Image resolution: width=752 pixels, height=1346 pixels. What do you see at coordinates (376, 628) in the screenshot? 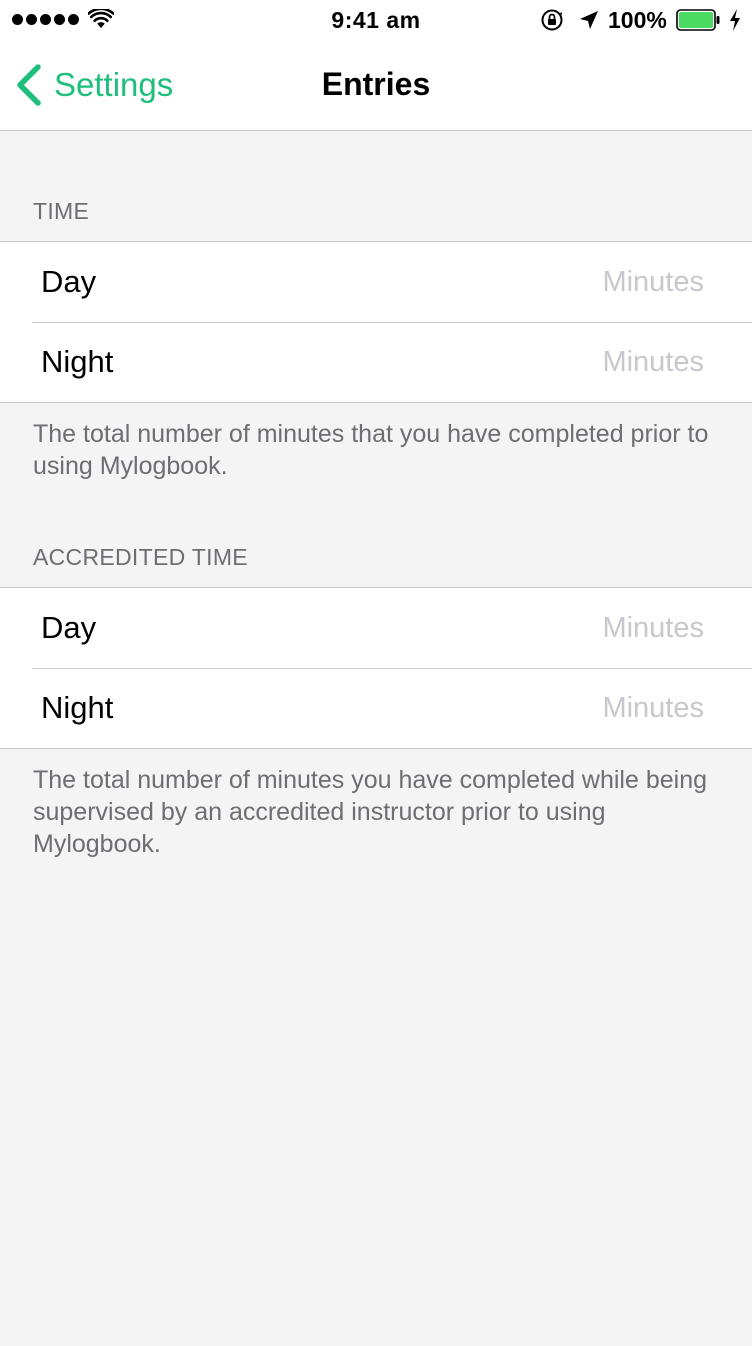
I see `accredited-day-row: Day` at bounding box center [376, 628].